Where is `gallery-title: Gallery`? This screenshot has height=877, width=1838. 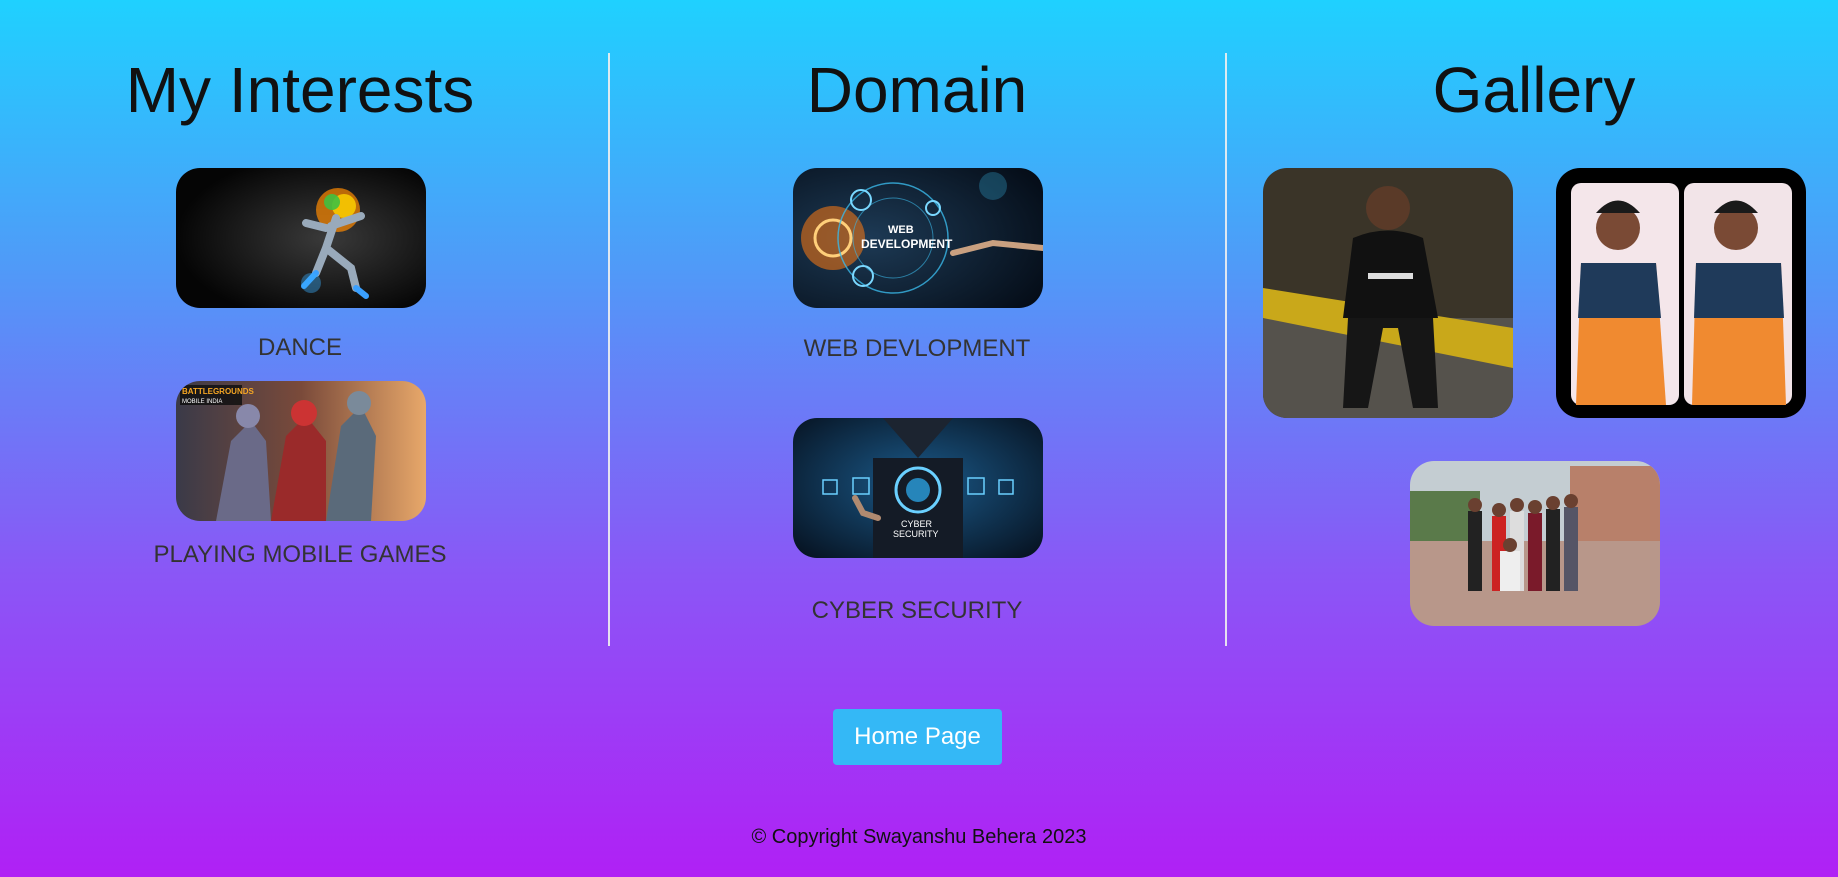
gallery-title: Gallery is located at coordinates (1534, 90).